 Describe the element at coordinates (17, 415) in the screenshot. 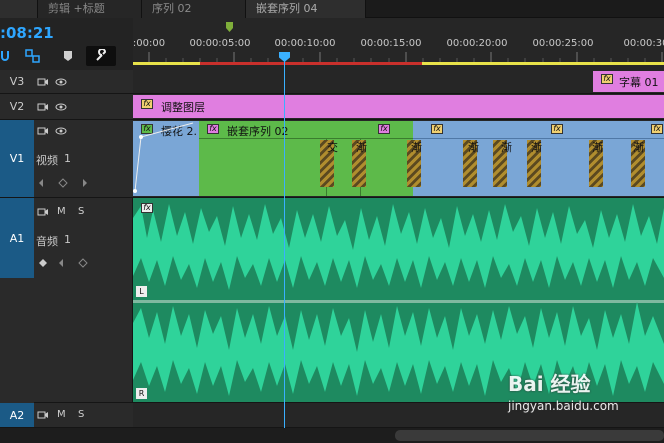

I see `track-target-a2: A2` at that location.